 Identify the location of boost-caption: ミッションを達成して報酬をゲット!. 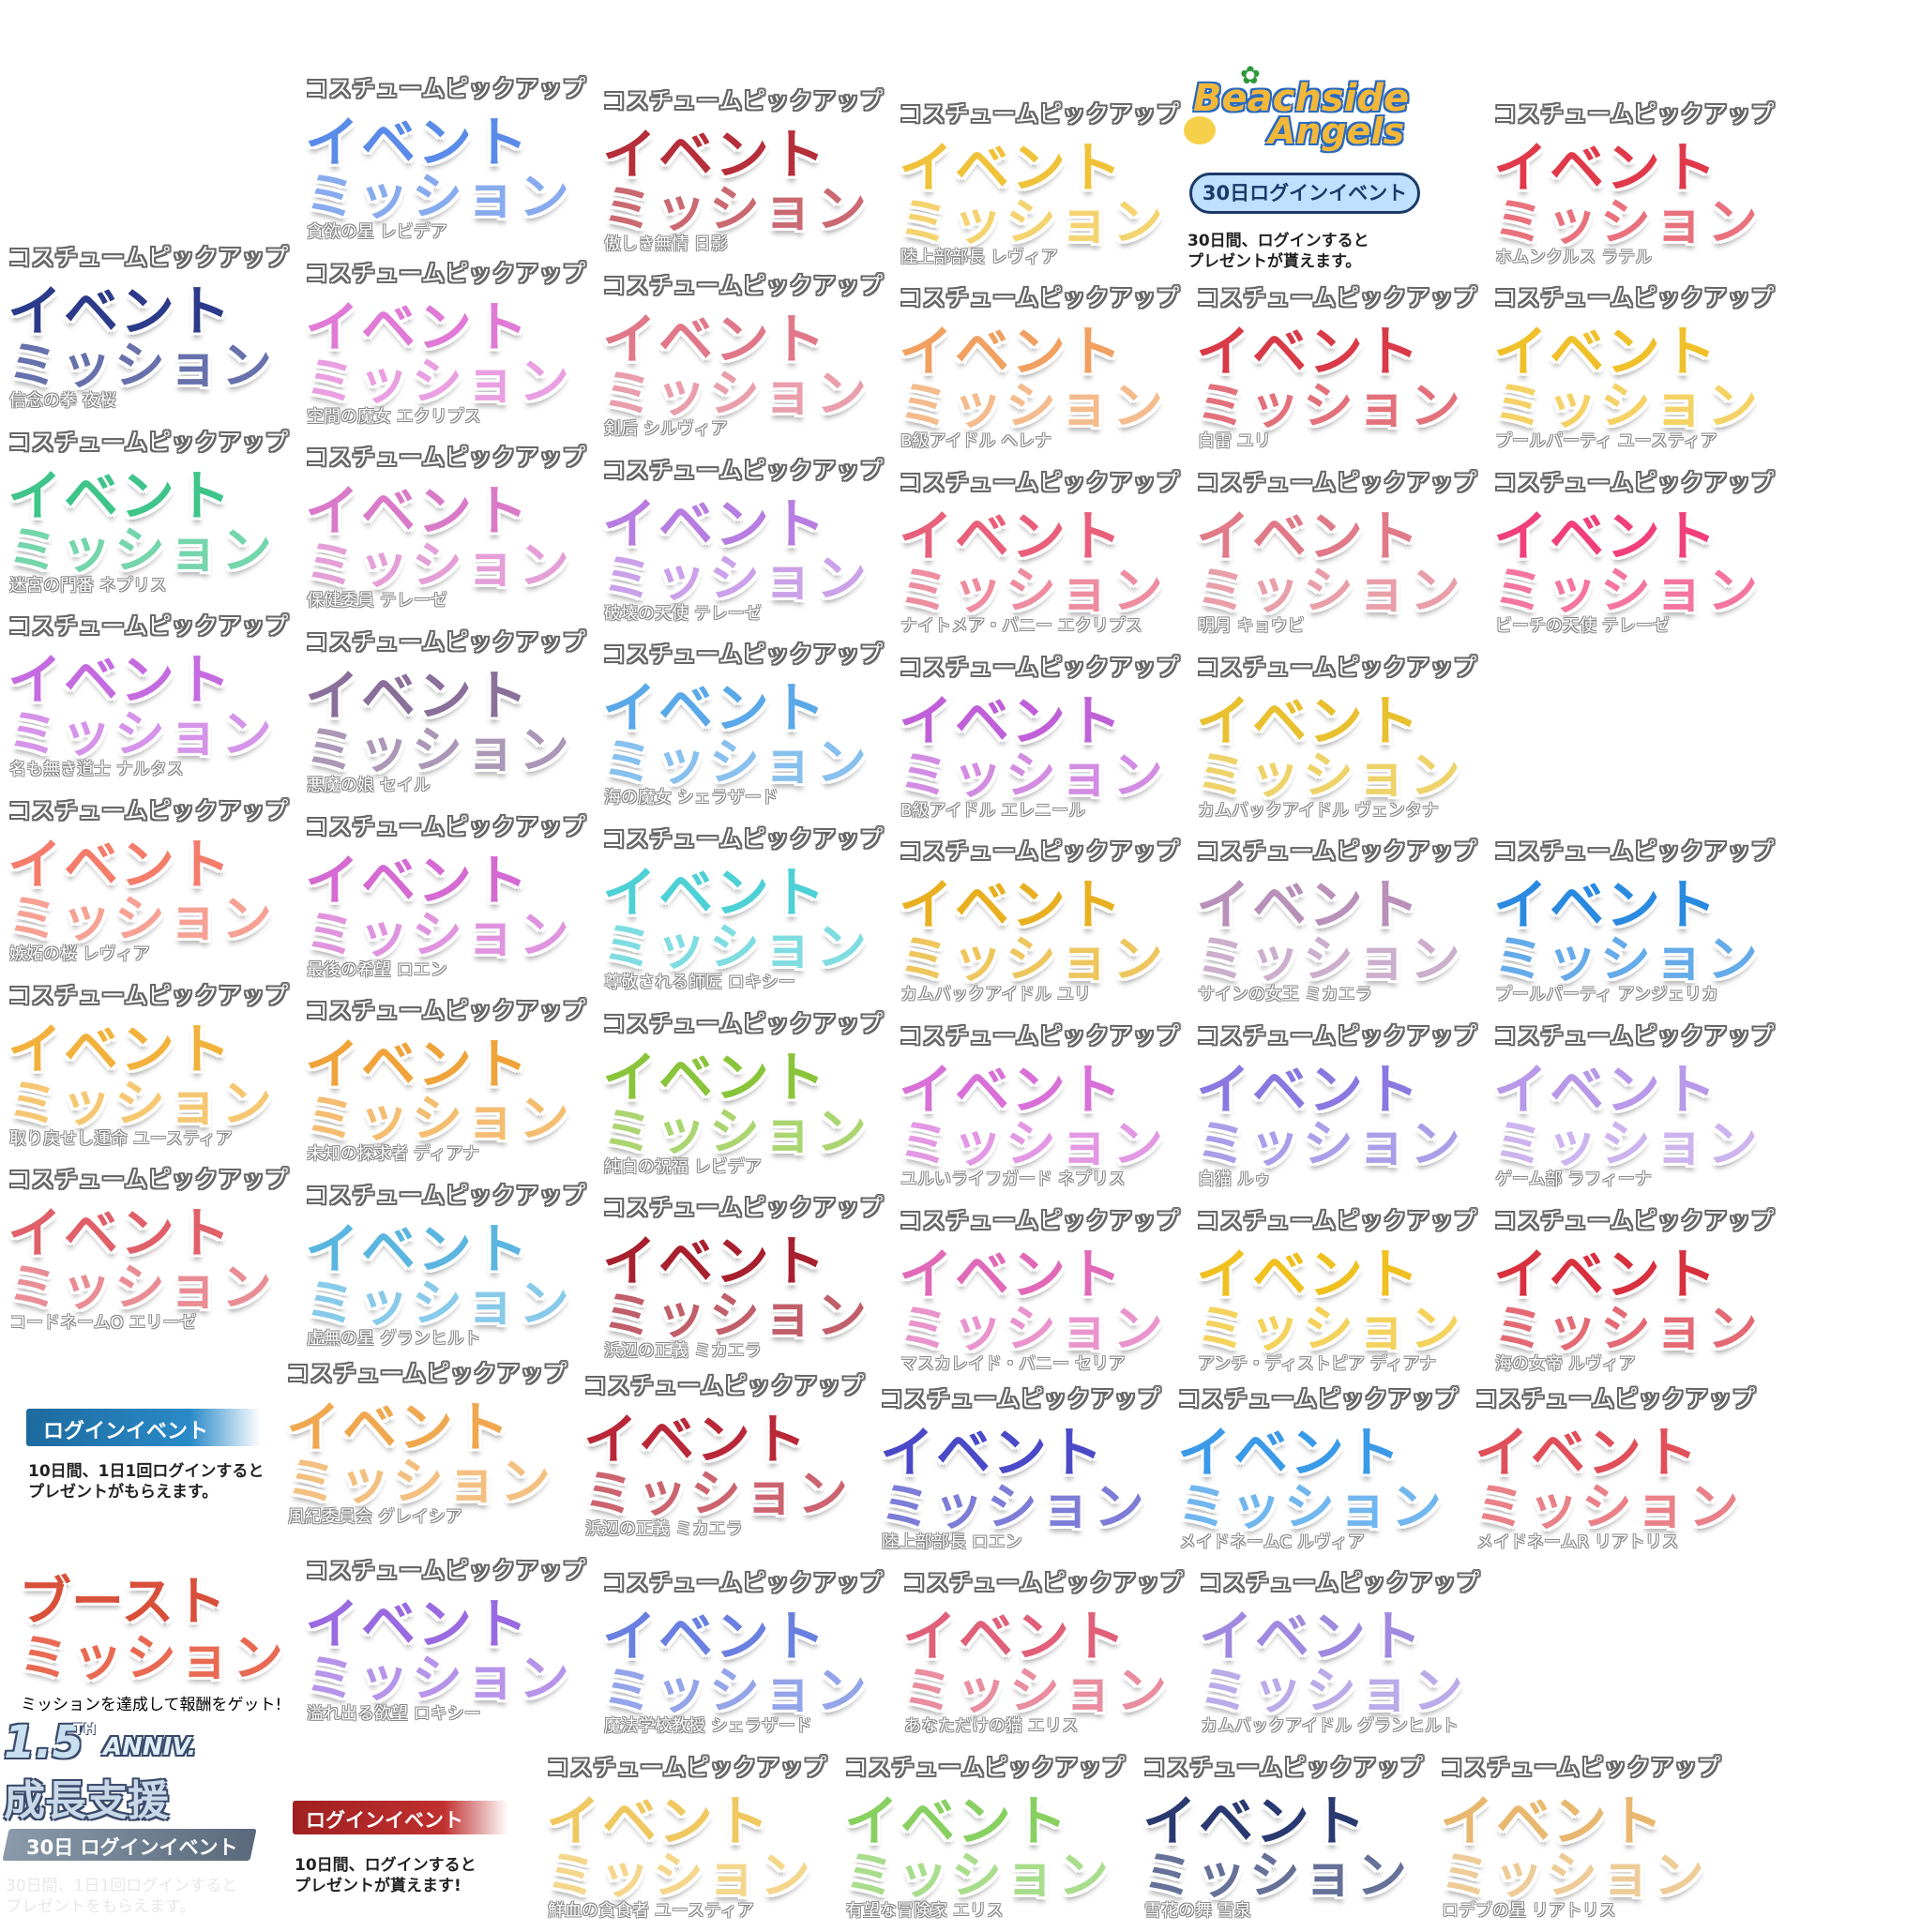
(151, 1705).